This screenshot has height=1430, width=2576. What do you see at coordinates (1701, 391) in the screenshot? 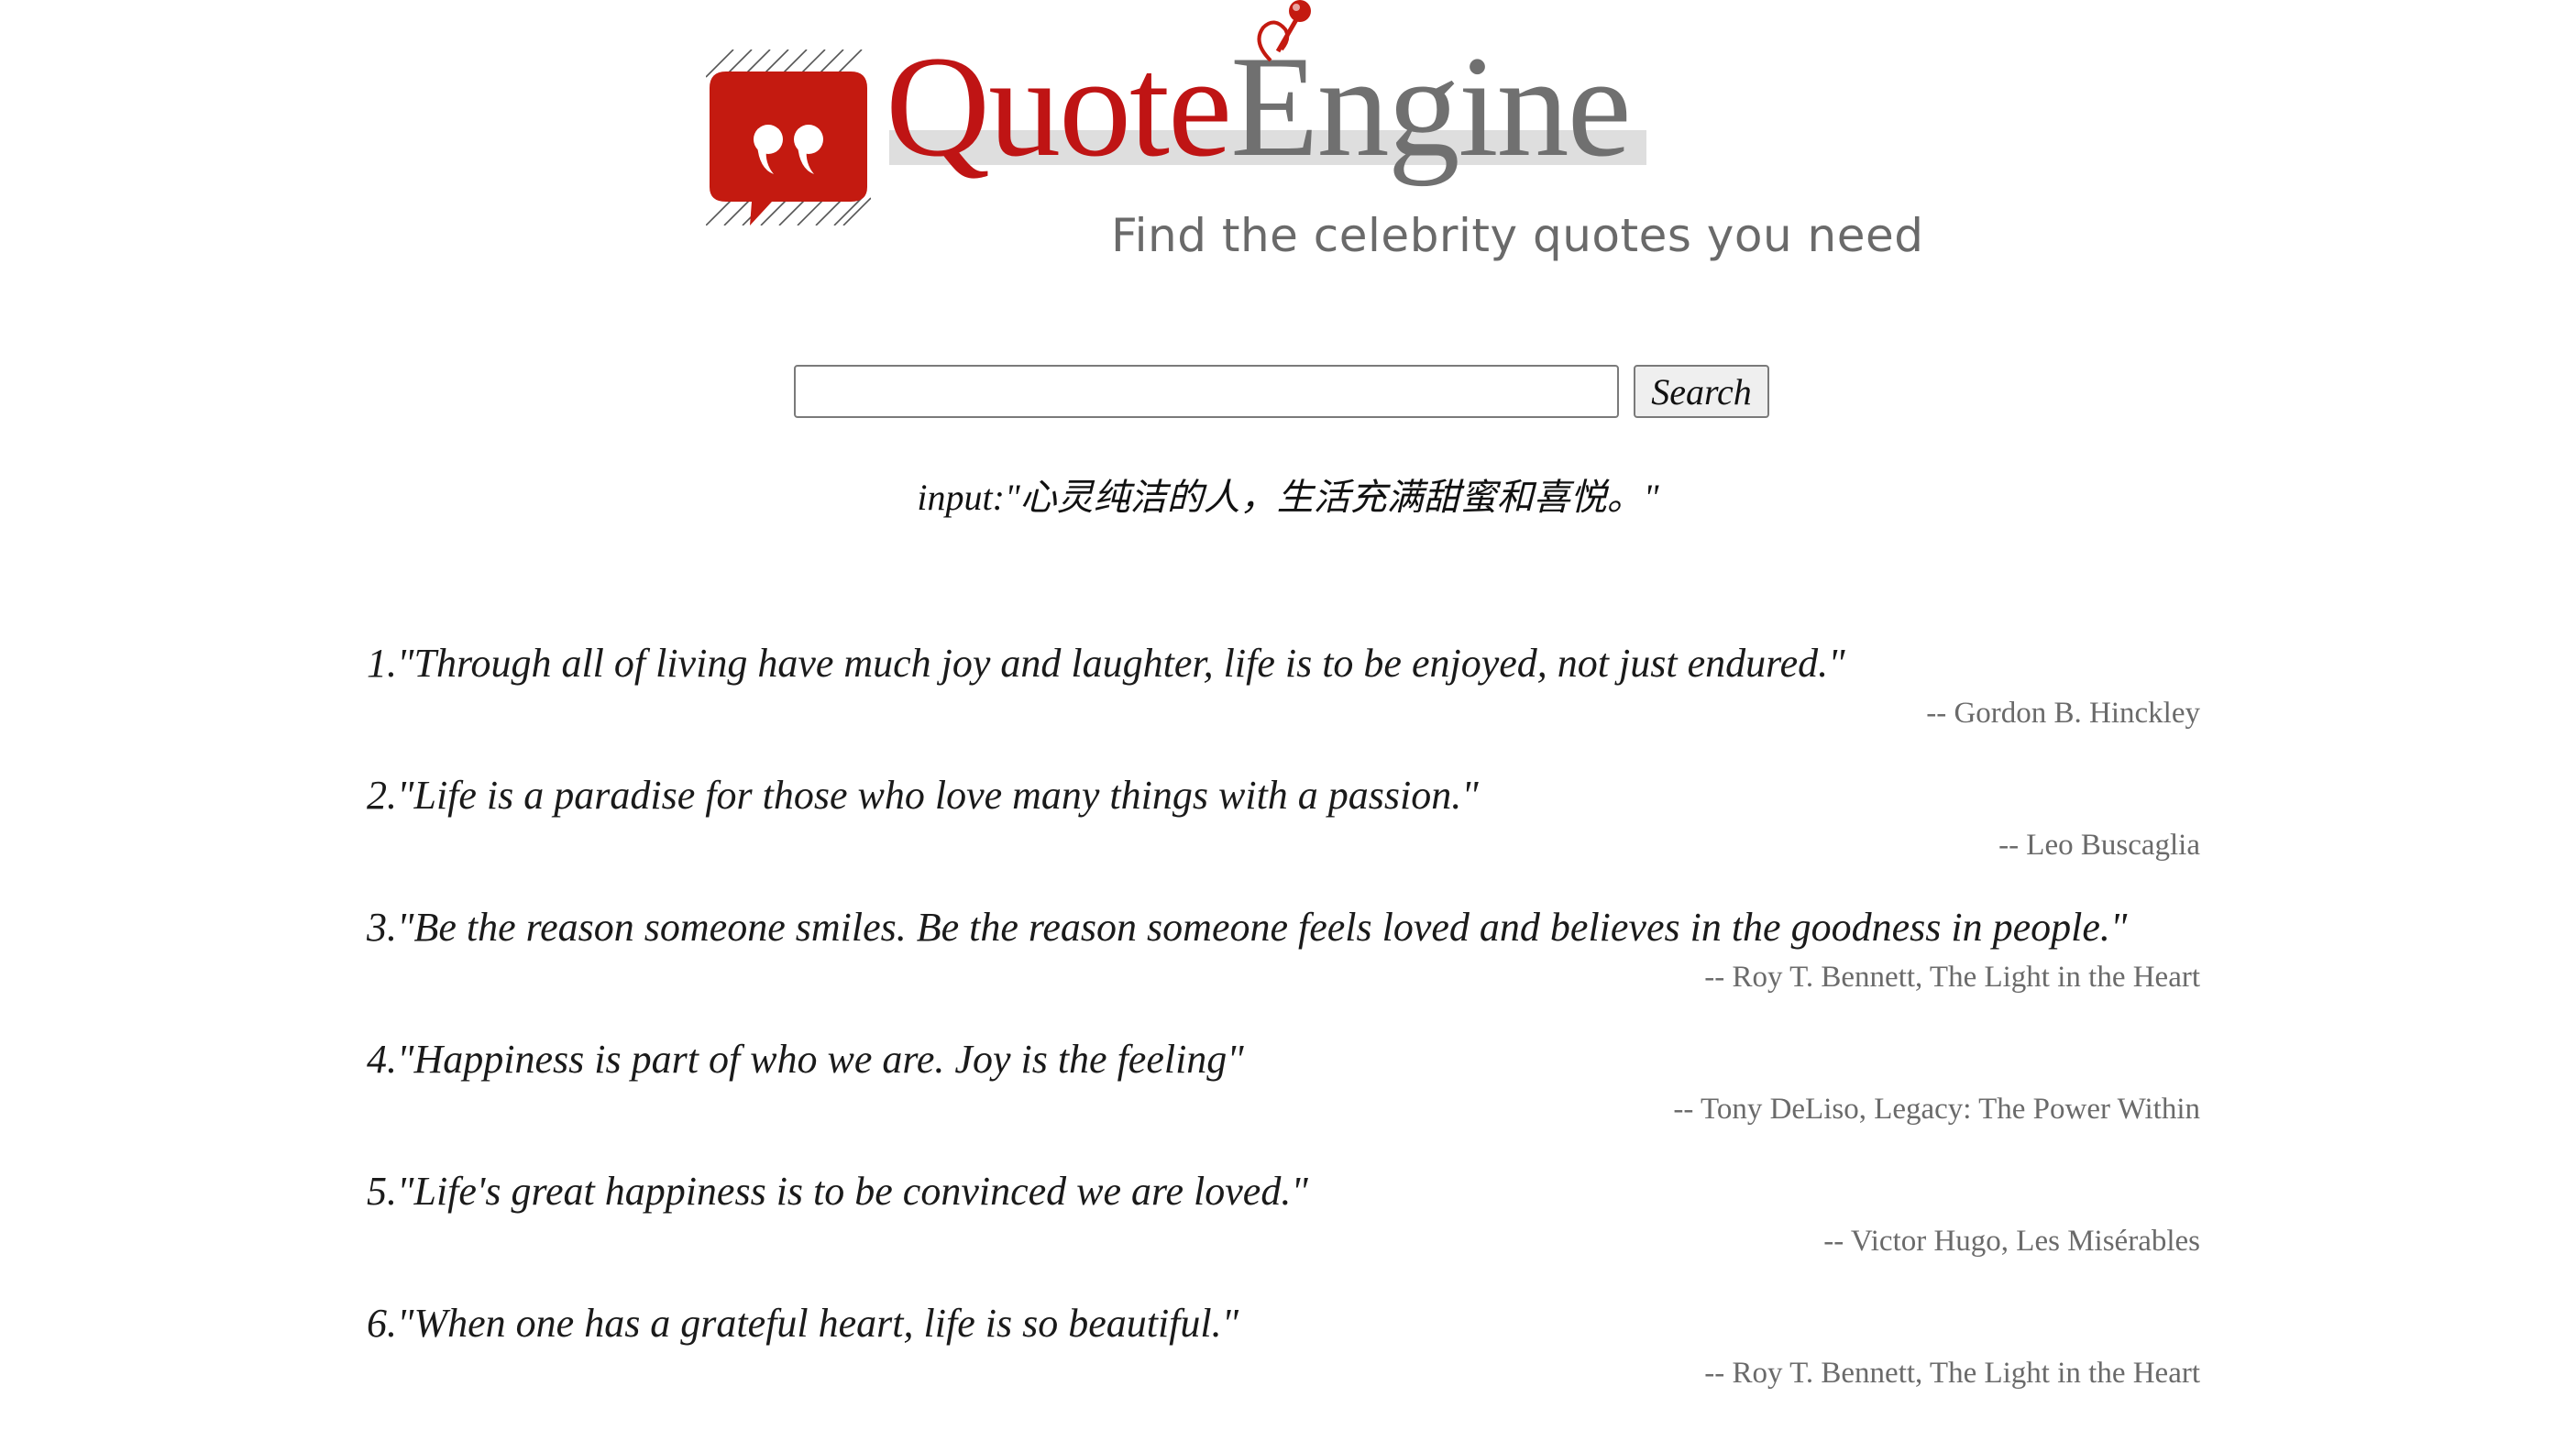
I see `search-button: Search` at bounding box center [1701, 391].